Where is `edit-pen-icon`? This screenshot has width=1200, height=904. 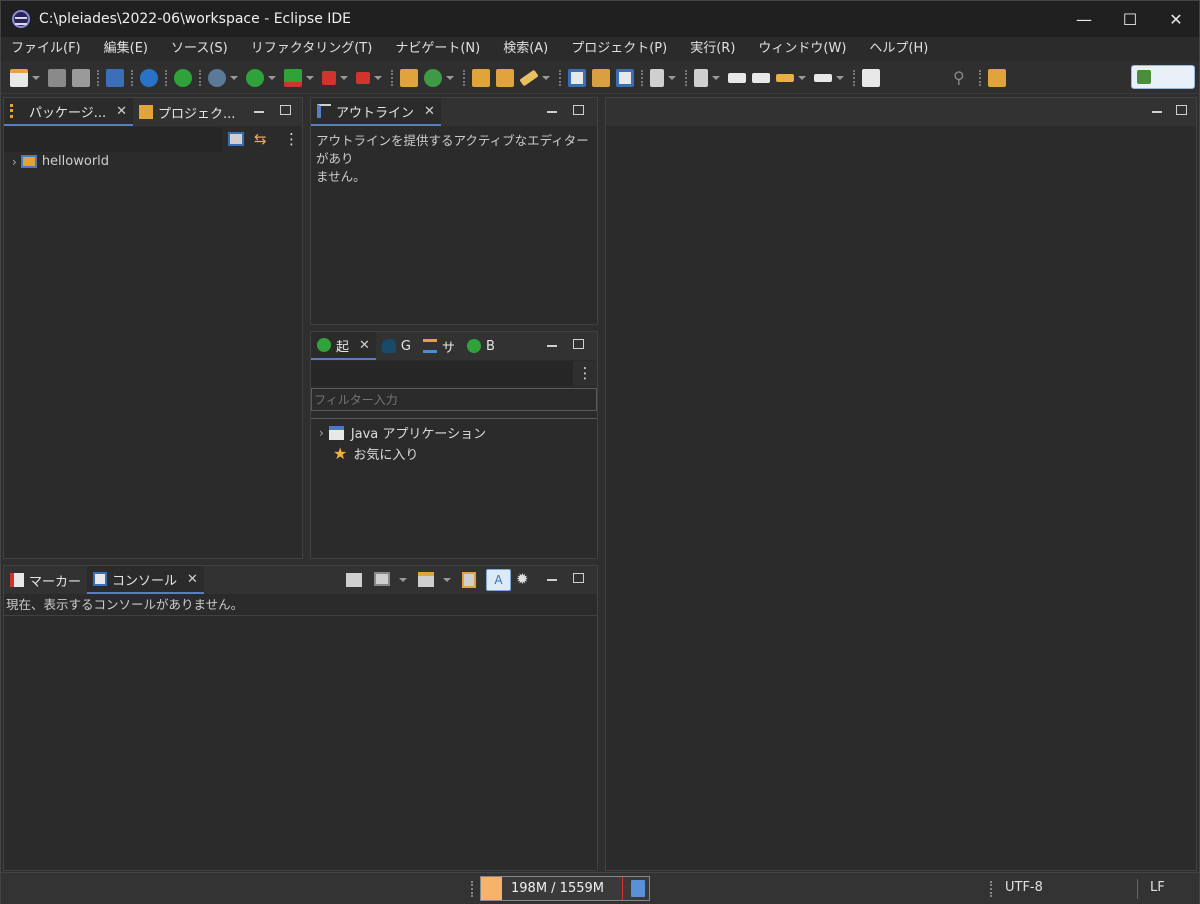 edit-pen-icon is located at coordinates (529, 77).